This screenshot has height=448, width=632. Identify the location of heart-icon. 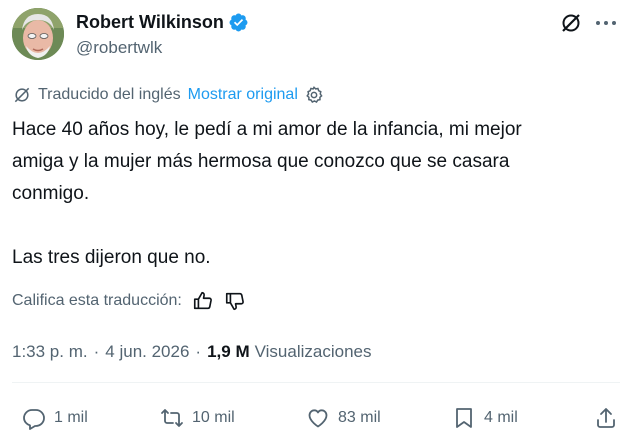
(318, 418).